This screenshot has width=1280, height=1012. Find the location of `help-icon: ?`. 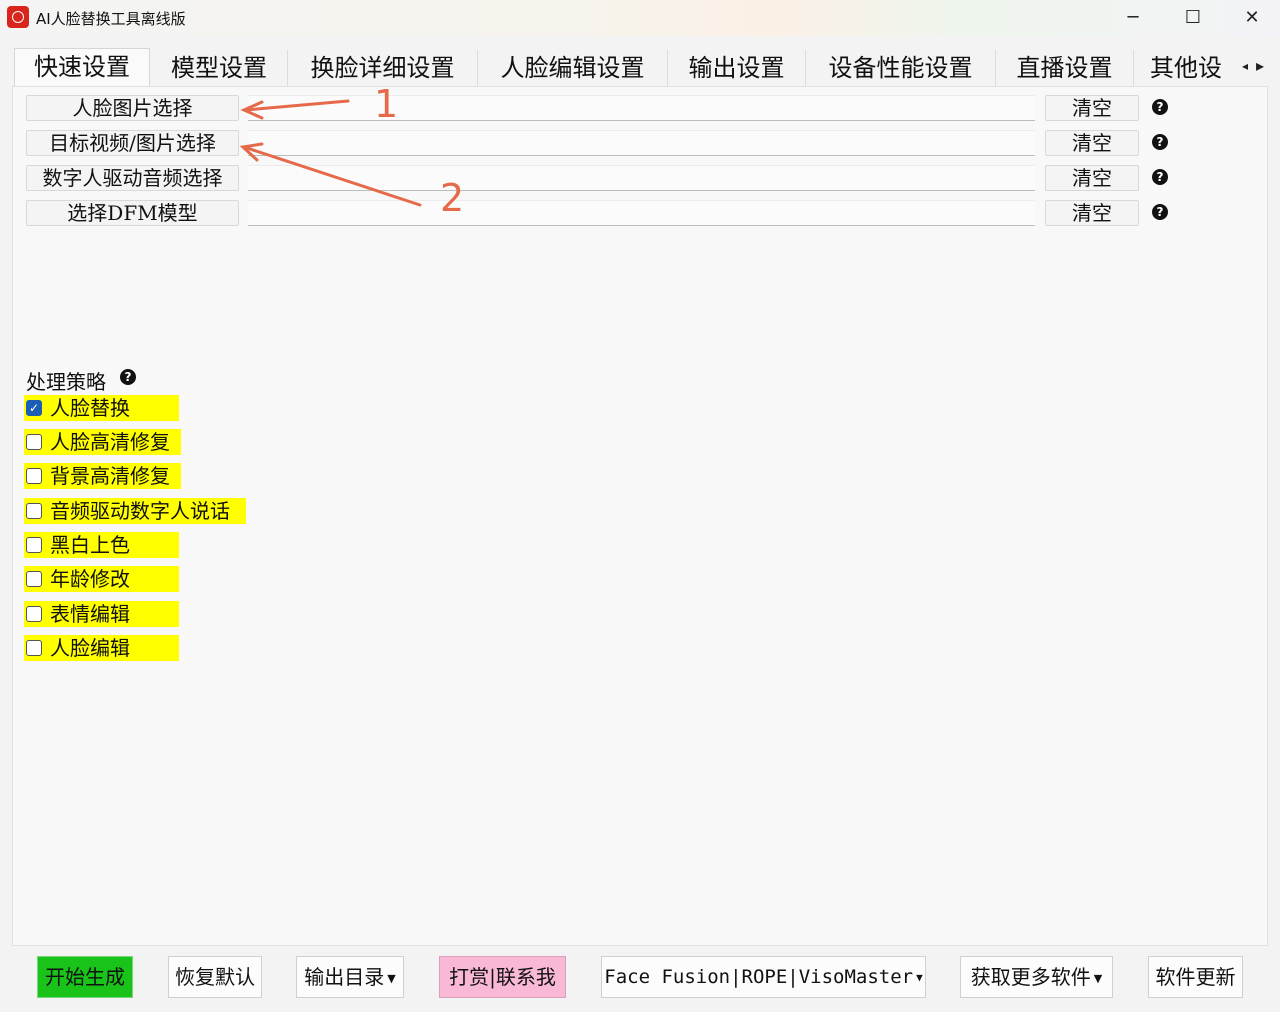

help-icon: ? is located at coordinates (128, 377).